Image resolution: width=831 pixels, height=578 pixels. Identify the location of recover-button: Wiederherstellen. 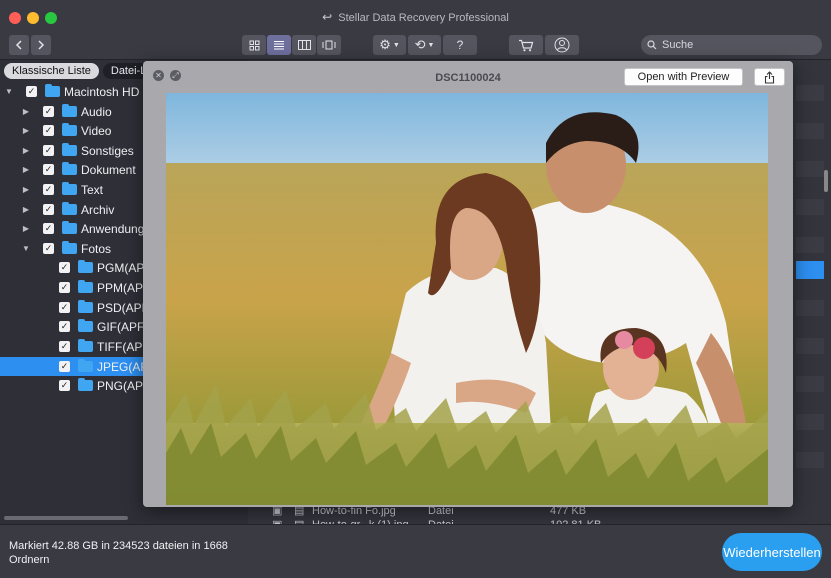
(772, 552).